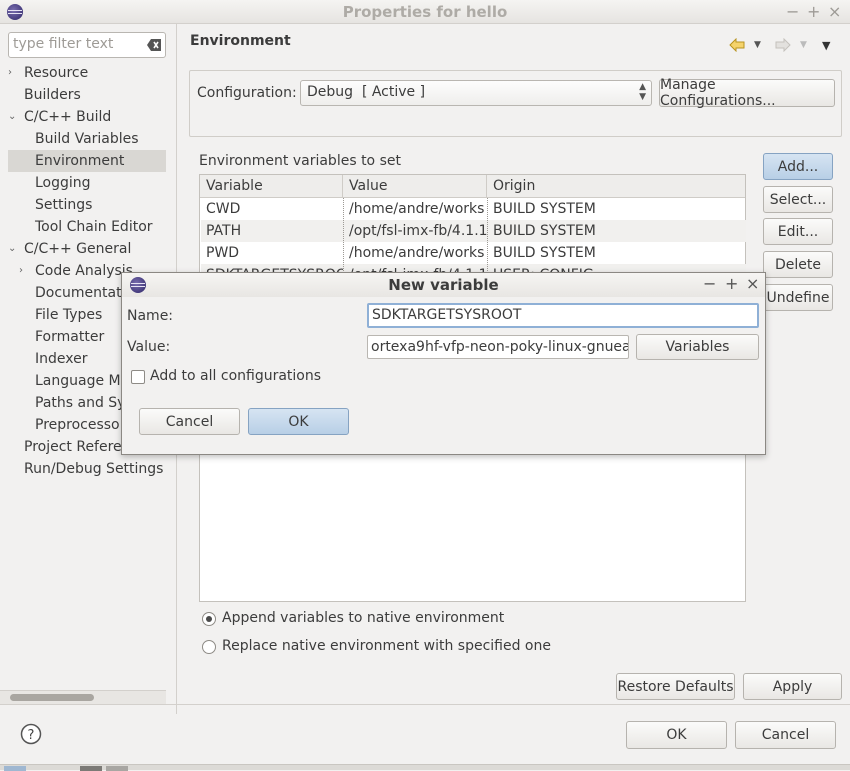 This screenshot has height=771, width=850. I want to click on filter-input: type filter text, so click(87, 45).